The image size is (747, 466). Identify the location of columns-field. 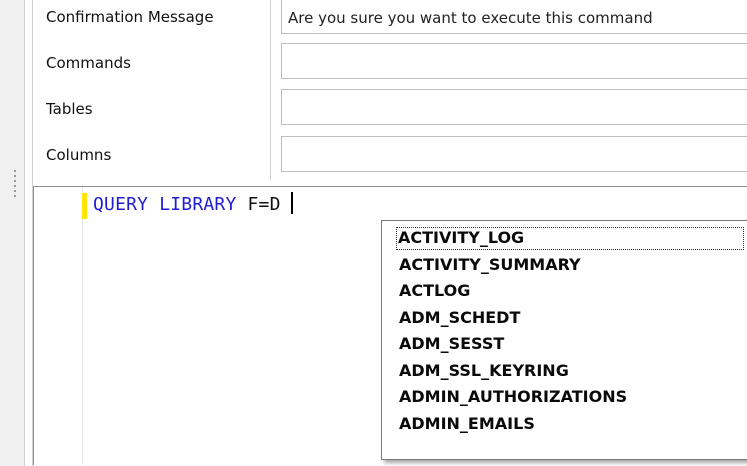
(514, 154).